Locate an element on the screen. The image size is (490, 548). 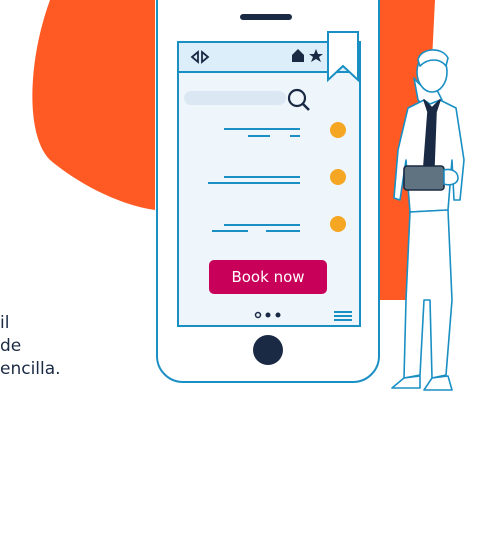
book-now-button: Book now is located at coordinates (268, 277).